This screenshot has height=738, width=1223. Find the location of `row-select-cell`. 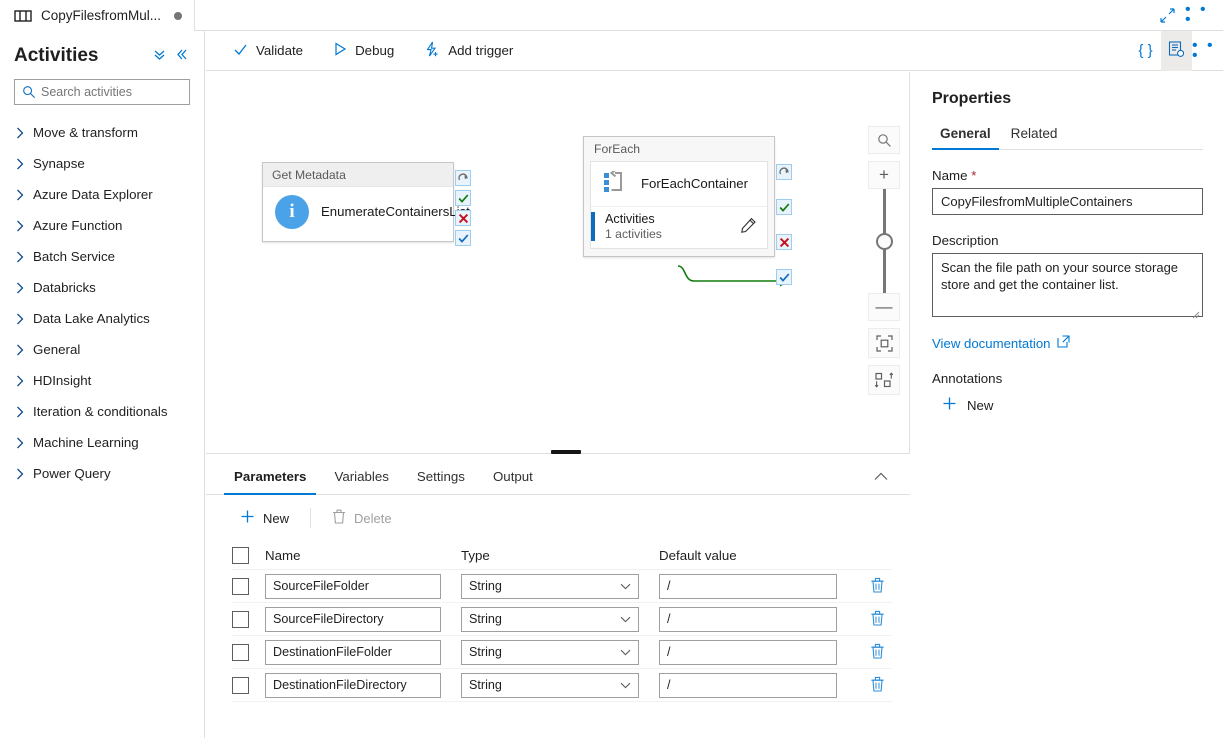

row-select-cell is located at coordinates (248, 586).